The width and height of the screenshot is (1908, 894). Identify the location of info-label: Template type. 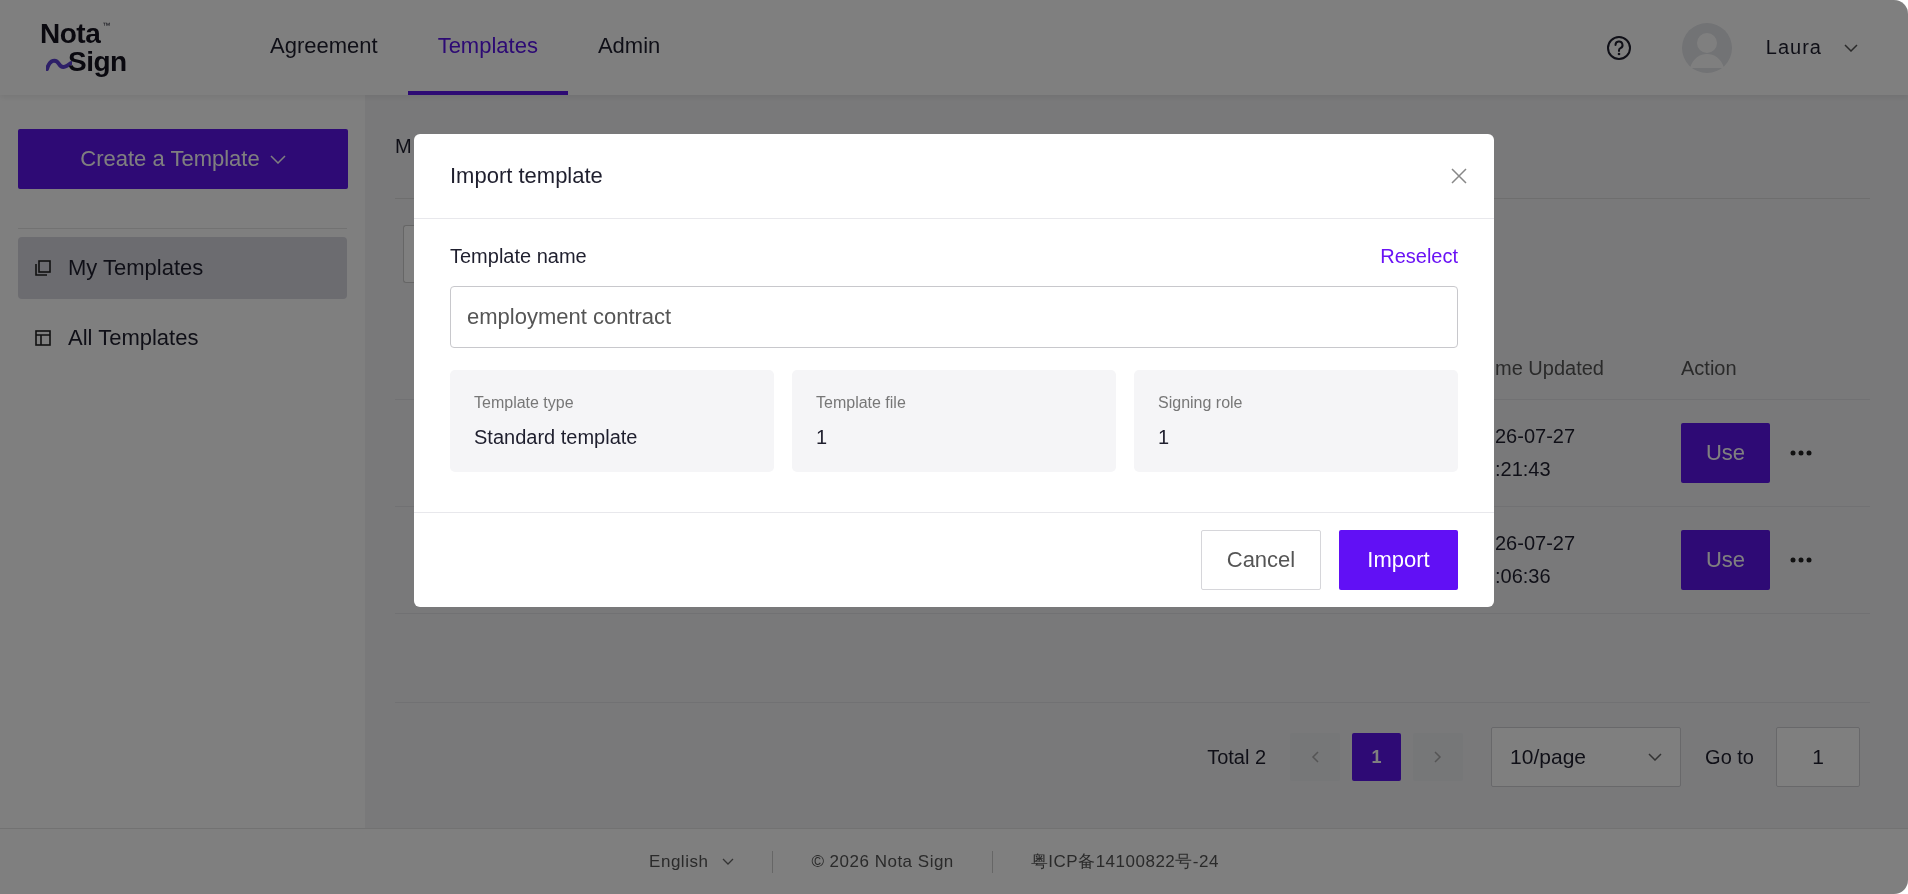
(524, 402).